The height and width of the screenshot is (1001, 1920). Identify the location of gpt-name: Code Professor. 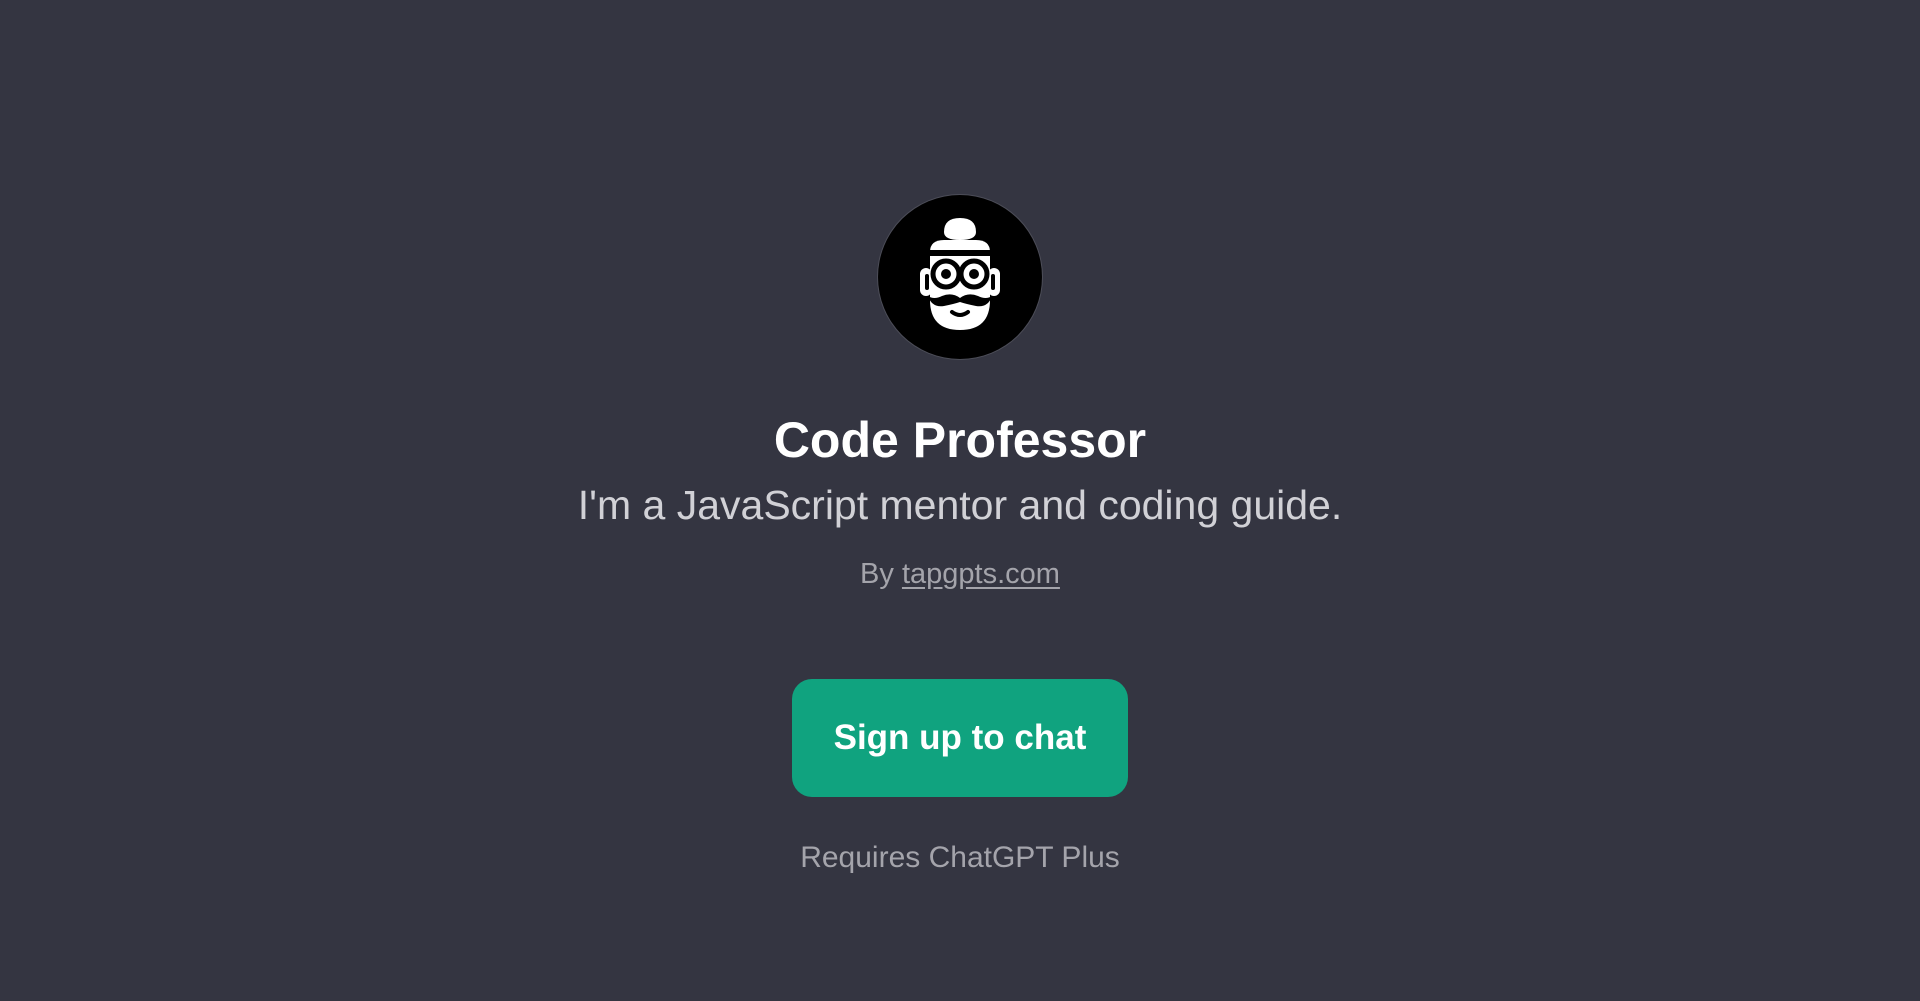
(960, 440).